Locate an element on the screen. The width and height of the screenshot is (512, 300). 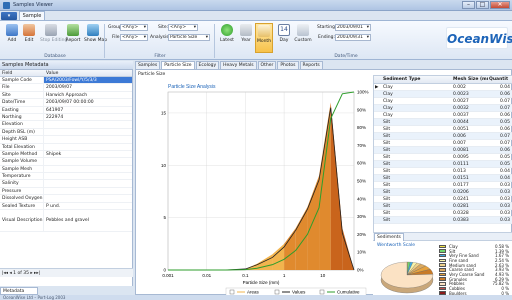
tab-sample: Sample is located at coordinates (32, 15).